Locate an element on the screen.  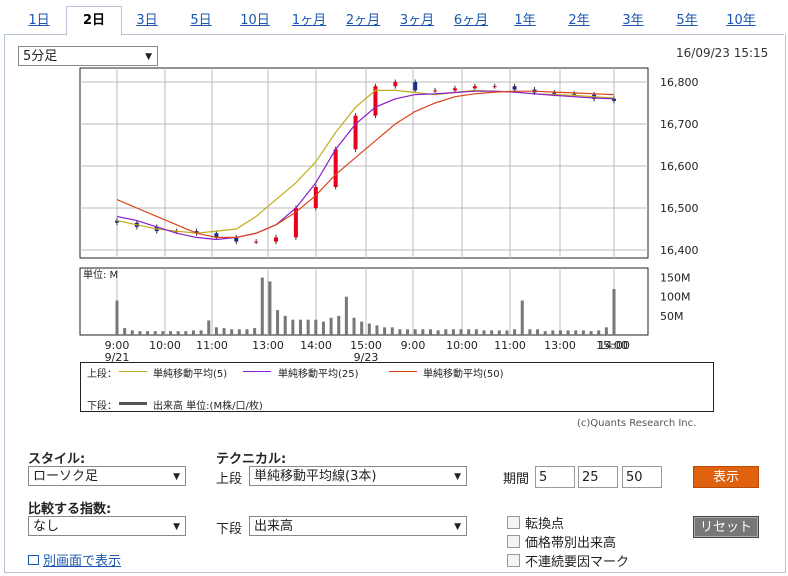
tab-12: 3年 is located at coordinates (633, 21).